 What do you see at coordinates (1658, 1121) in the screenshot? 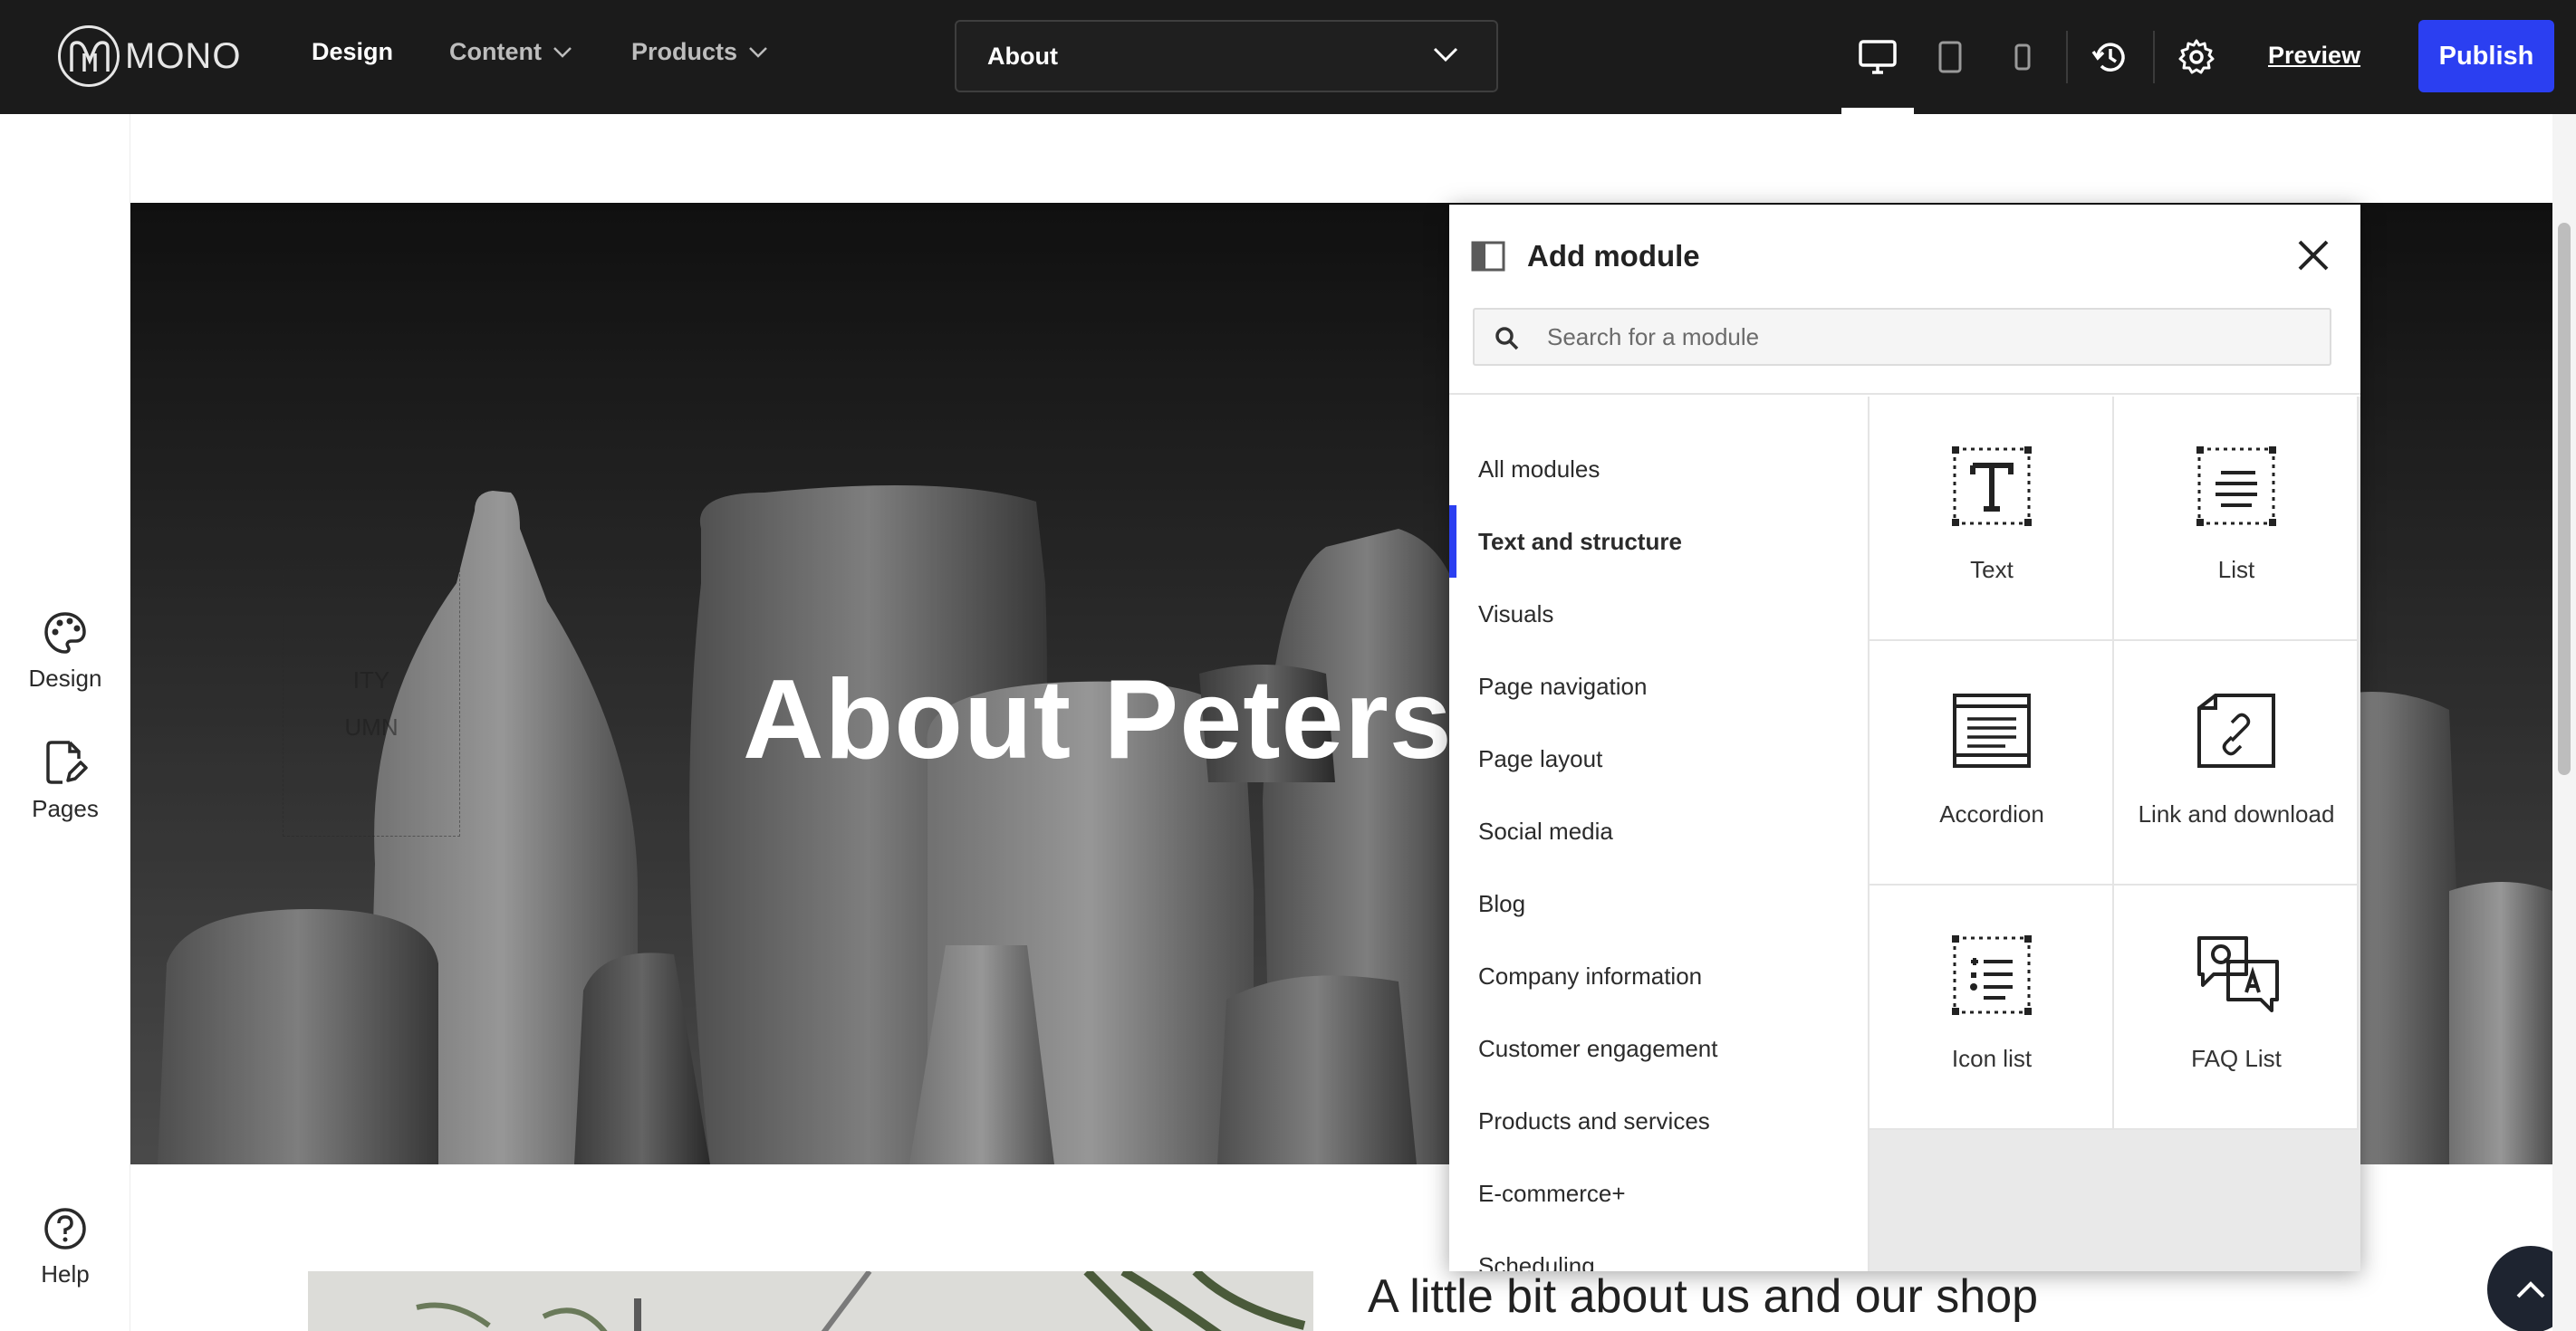
I see `category-products-and-services: Products and services` at bounding box center [1658, 1121].